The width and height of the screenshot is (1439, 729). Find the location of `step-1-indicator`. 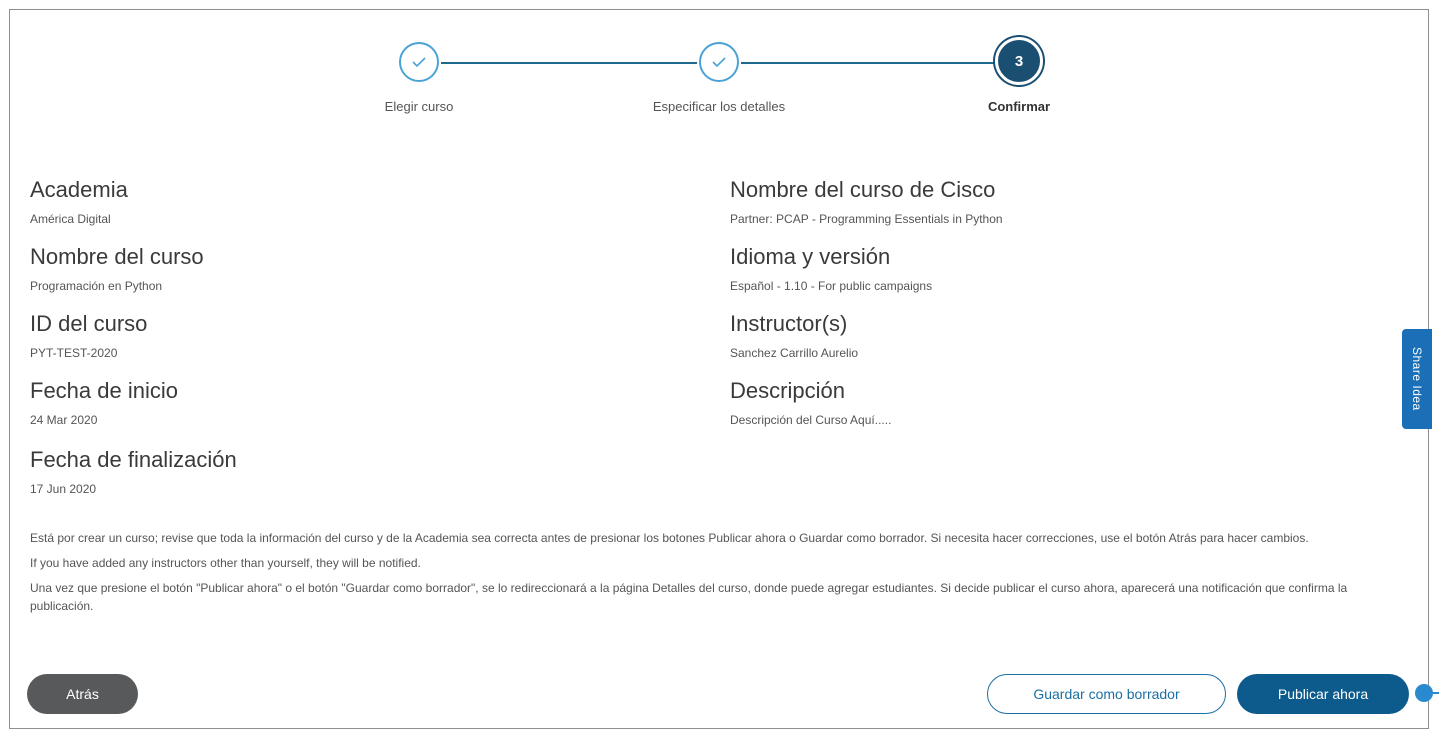

step-1-indicator is located at coordinates (419, 62).